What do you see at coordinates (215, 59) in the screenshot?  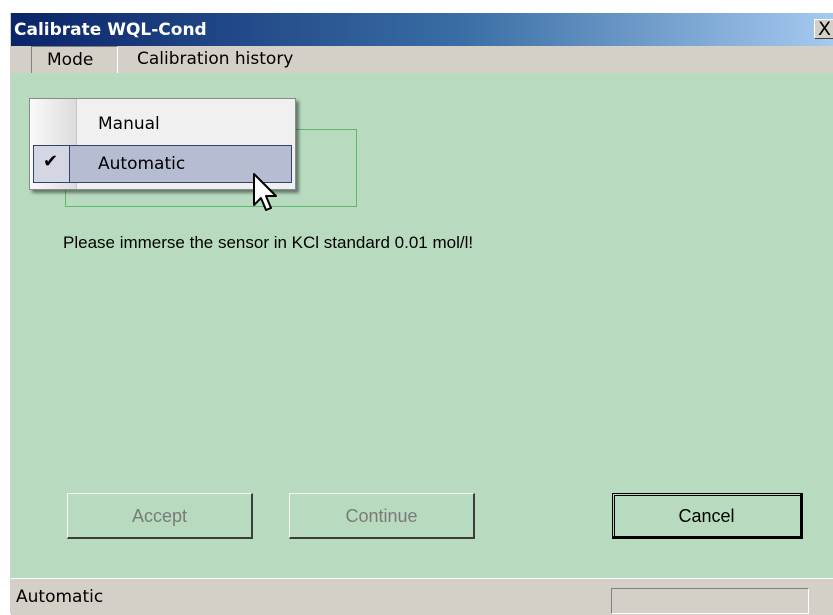 I see `menu-calibration-history: Calibration history` at bounding box center [215, 59].